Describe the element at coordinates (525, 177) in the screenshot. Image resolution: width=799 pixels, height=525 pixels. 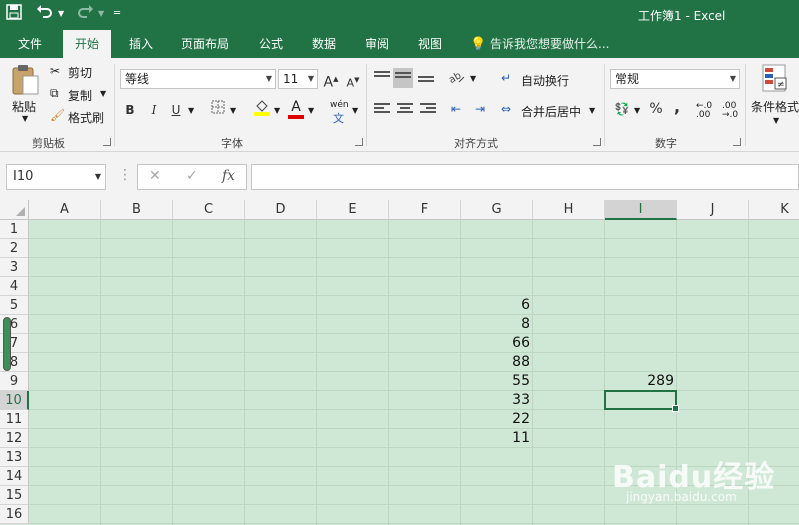
I see `formula-input` at that location.